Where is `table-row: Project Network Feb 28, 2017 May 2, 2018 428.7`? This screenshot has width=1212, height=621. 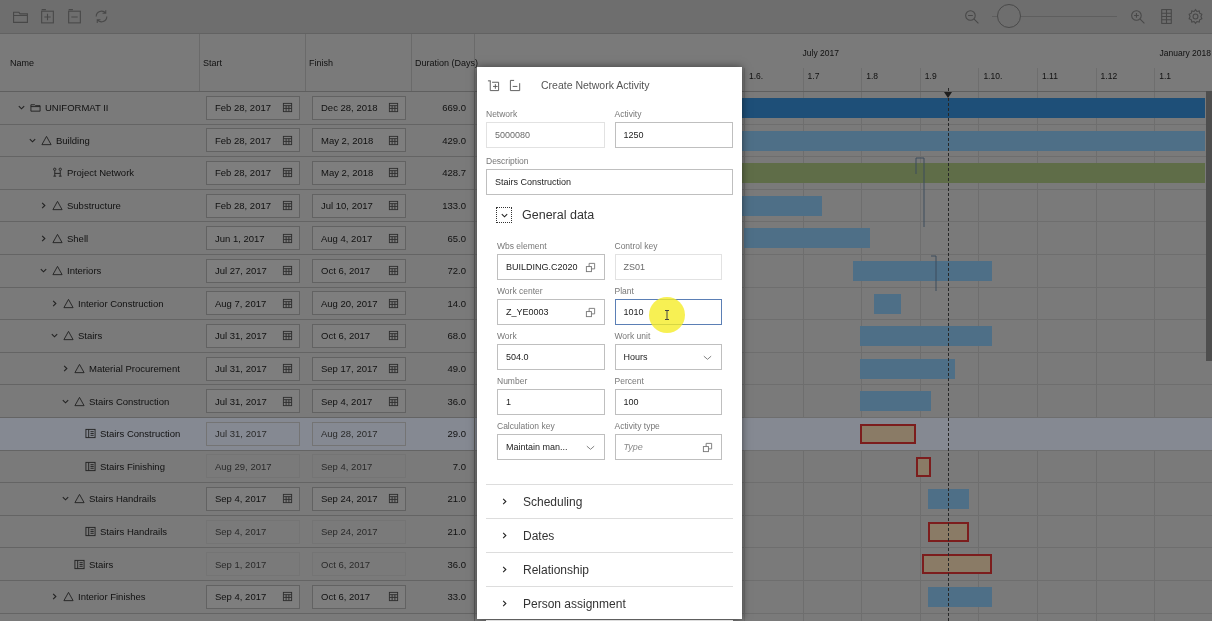 table-row: Project Network Feb 28, 2017 May 2, 2018 428.7 is located at coordinates (237, 173).